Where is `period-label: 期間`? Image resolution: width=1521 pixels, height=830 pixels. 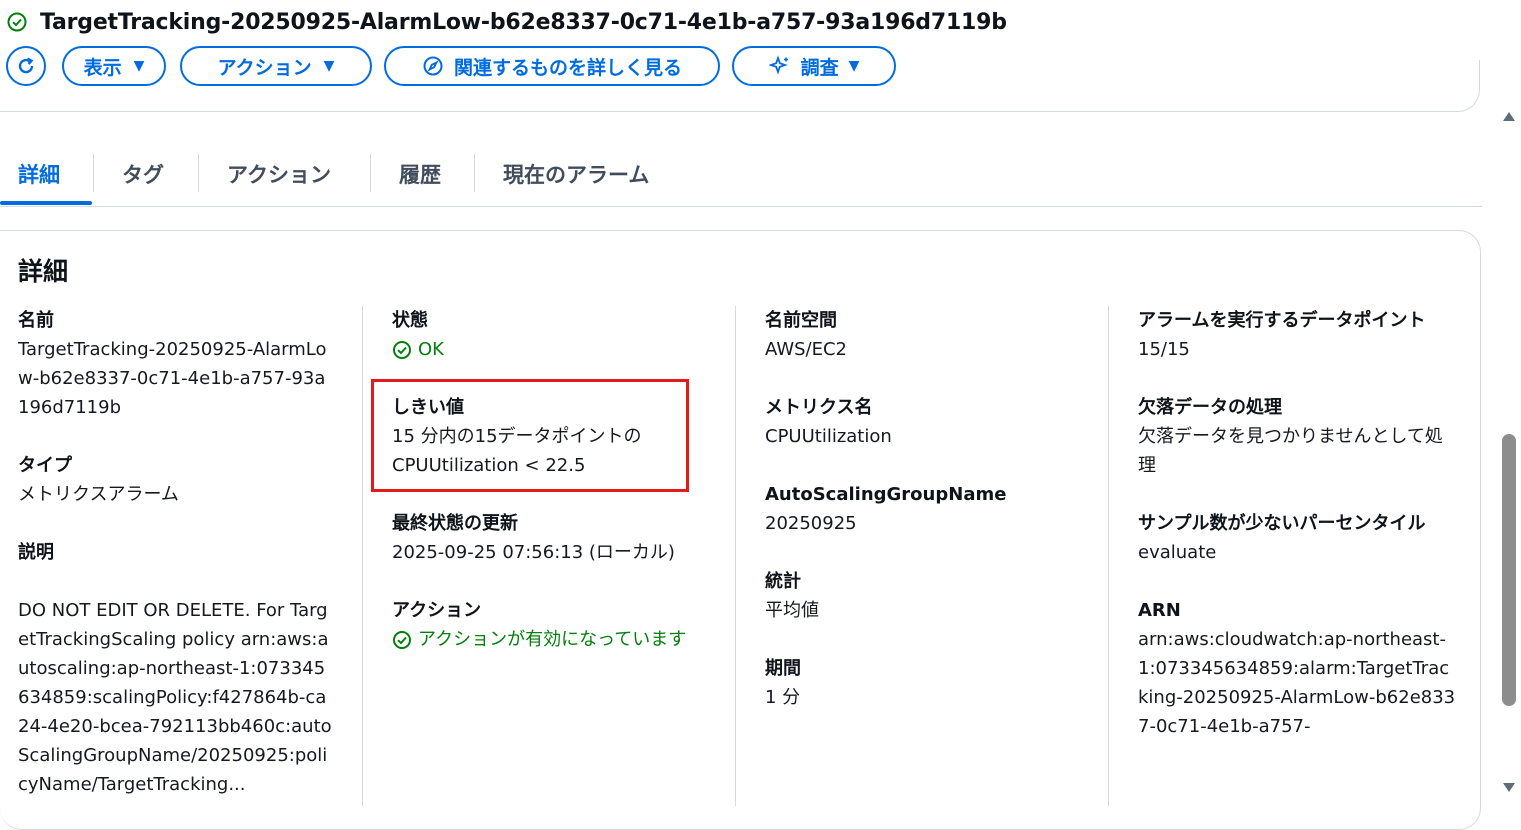 period-label: 期間 is located at coordinates (783, 668).